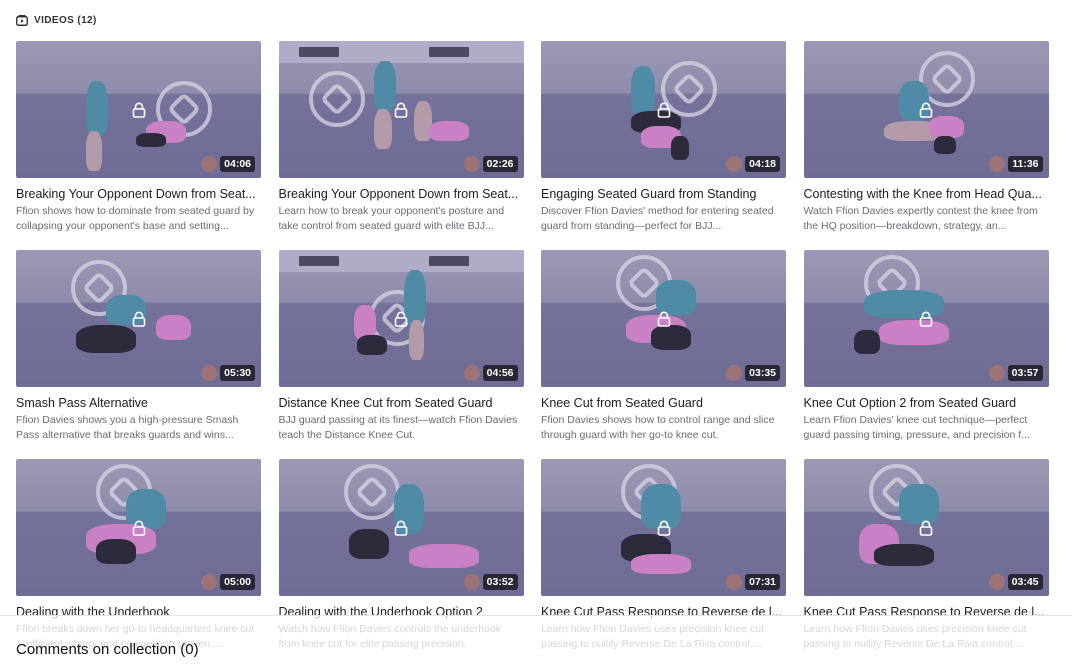 This screenshot has height=668, width=1072. Describe the element at coordinates (1025, 582) in the screenshot. I see `duration-badge: 03:45` at that location.